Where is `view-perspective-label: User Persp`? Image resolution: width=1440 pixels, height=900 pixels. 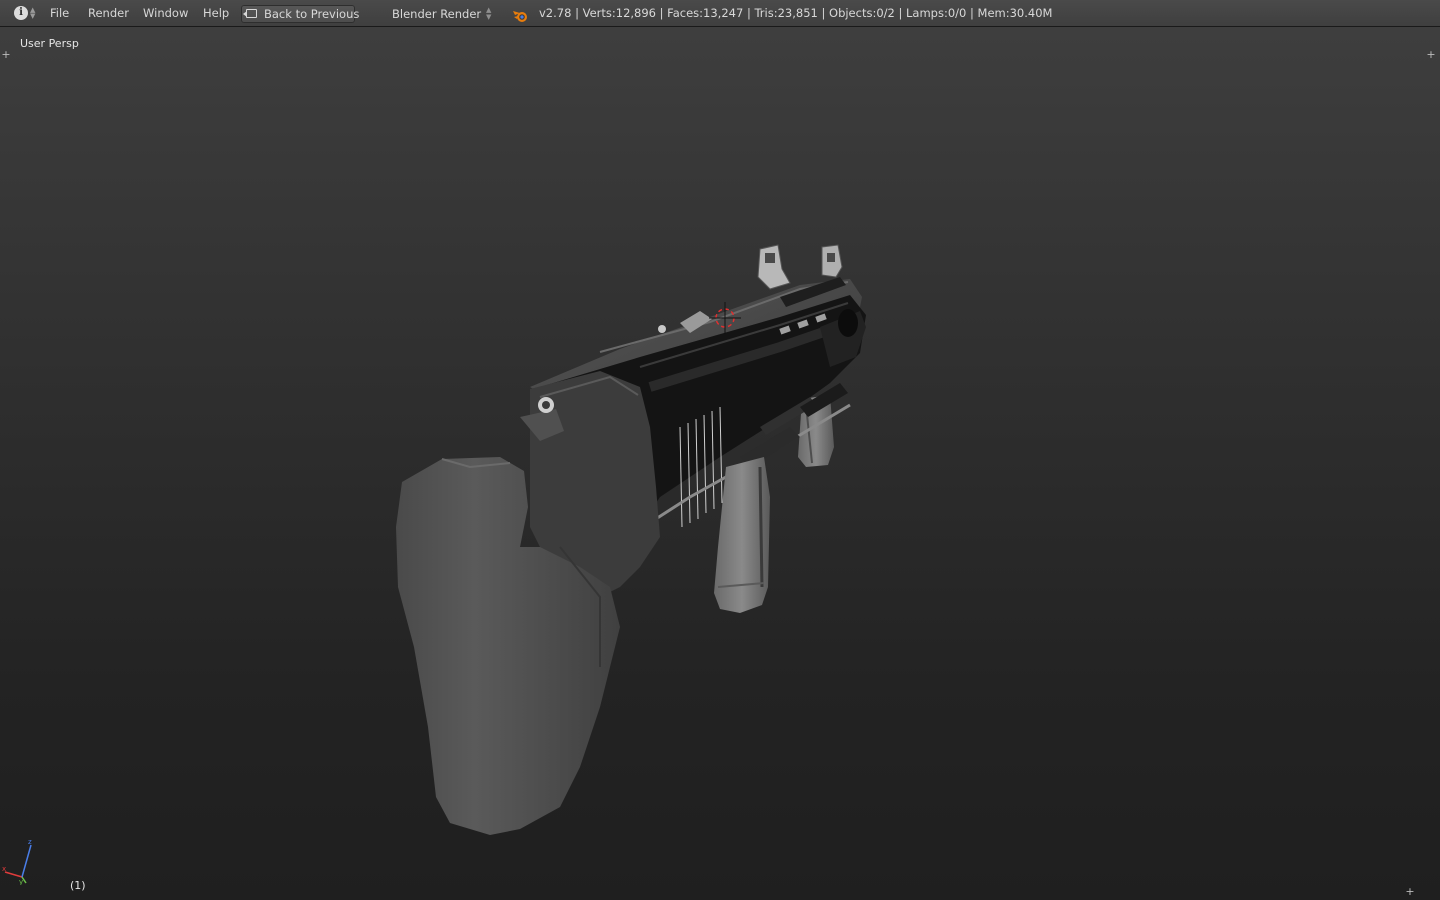
view-perspective-label: User Persp is located at coordinates (49, 43).